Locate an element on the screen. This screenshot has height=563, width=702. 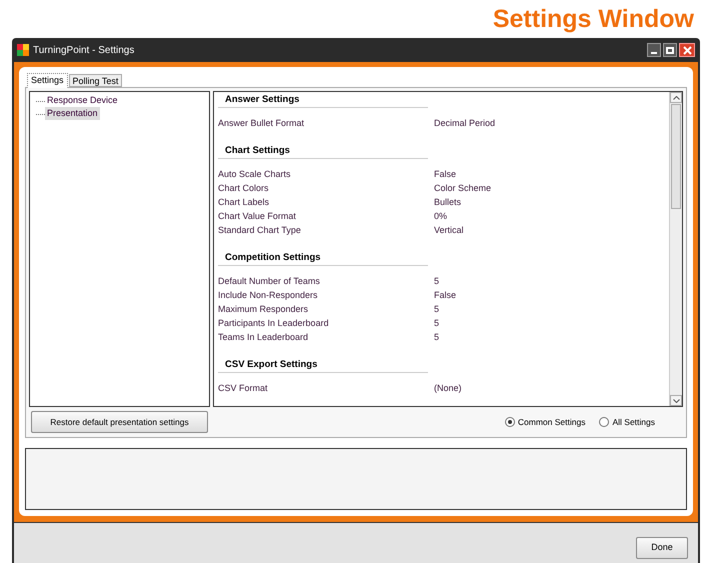
section-heading: Competition Settings is located at coordinates (273, 257).